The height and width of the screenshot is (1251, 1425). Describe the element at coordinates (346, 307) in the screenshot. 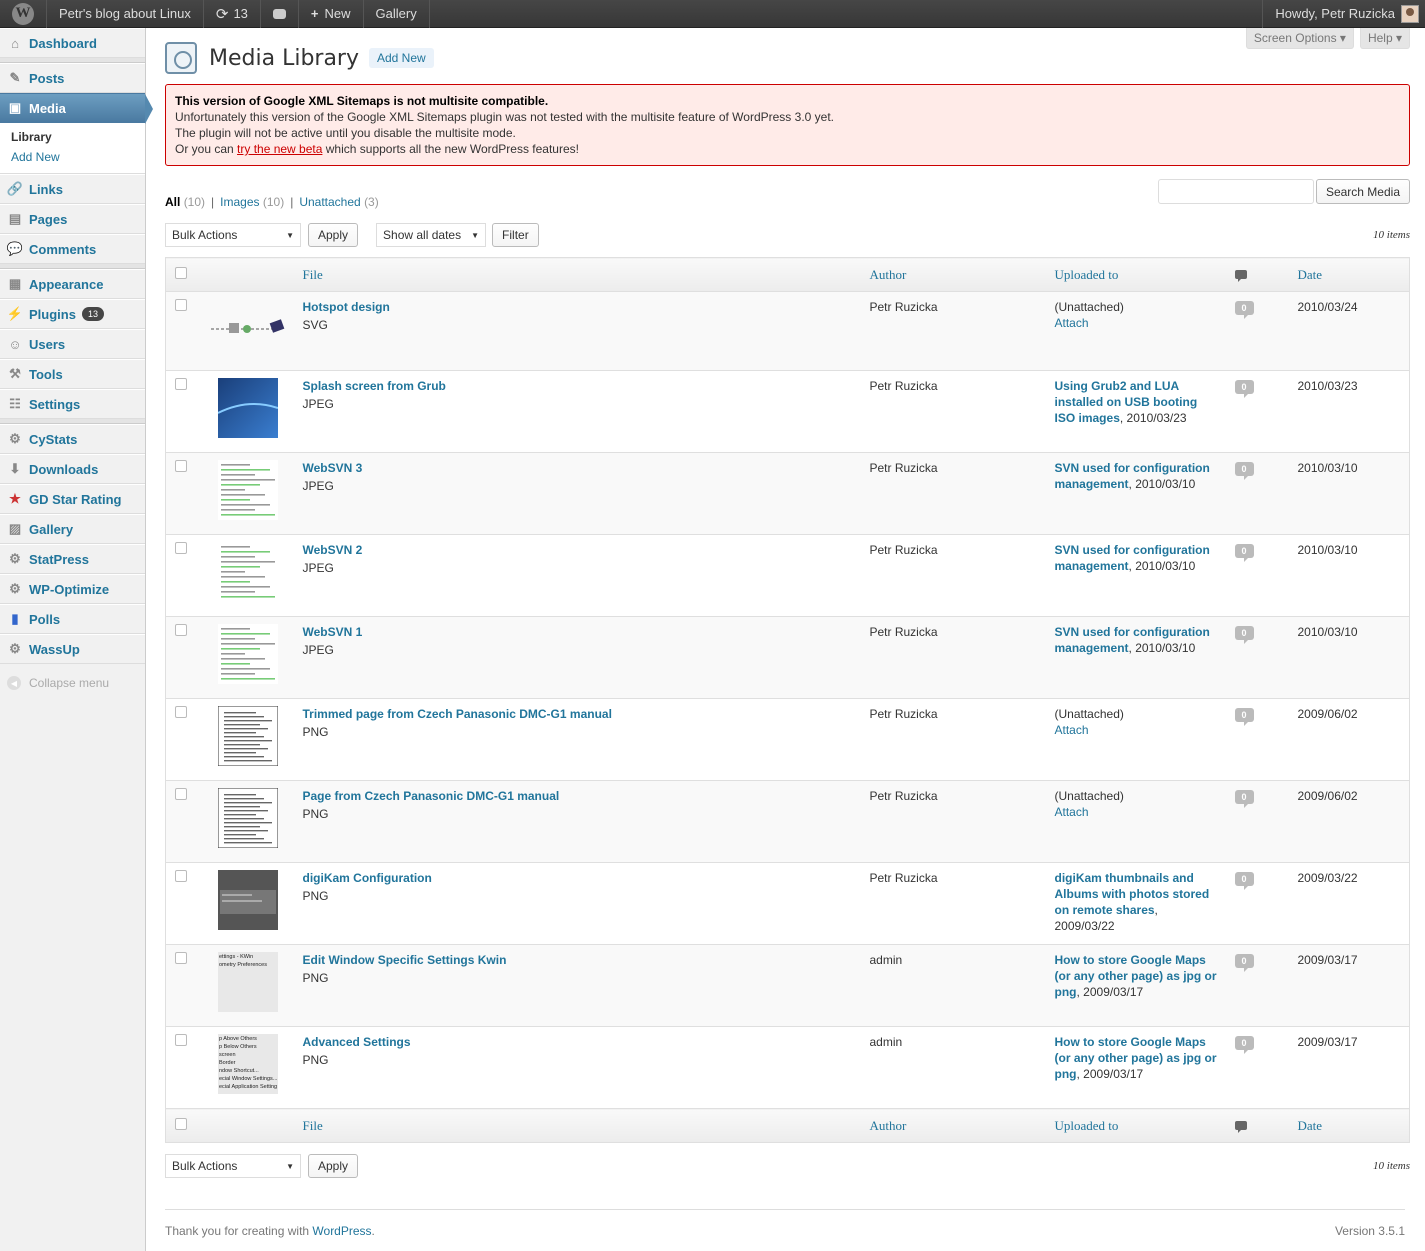

I see `media-title-link: Hotspot design` at that location.